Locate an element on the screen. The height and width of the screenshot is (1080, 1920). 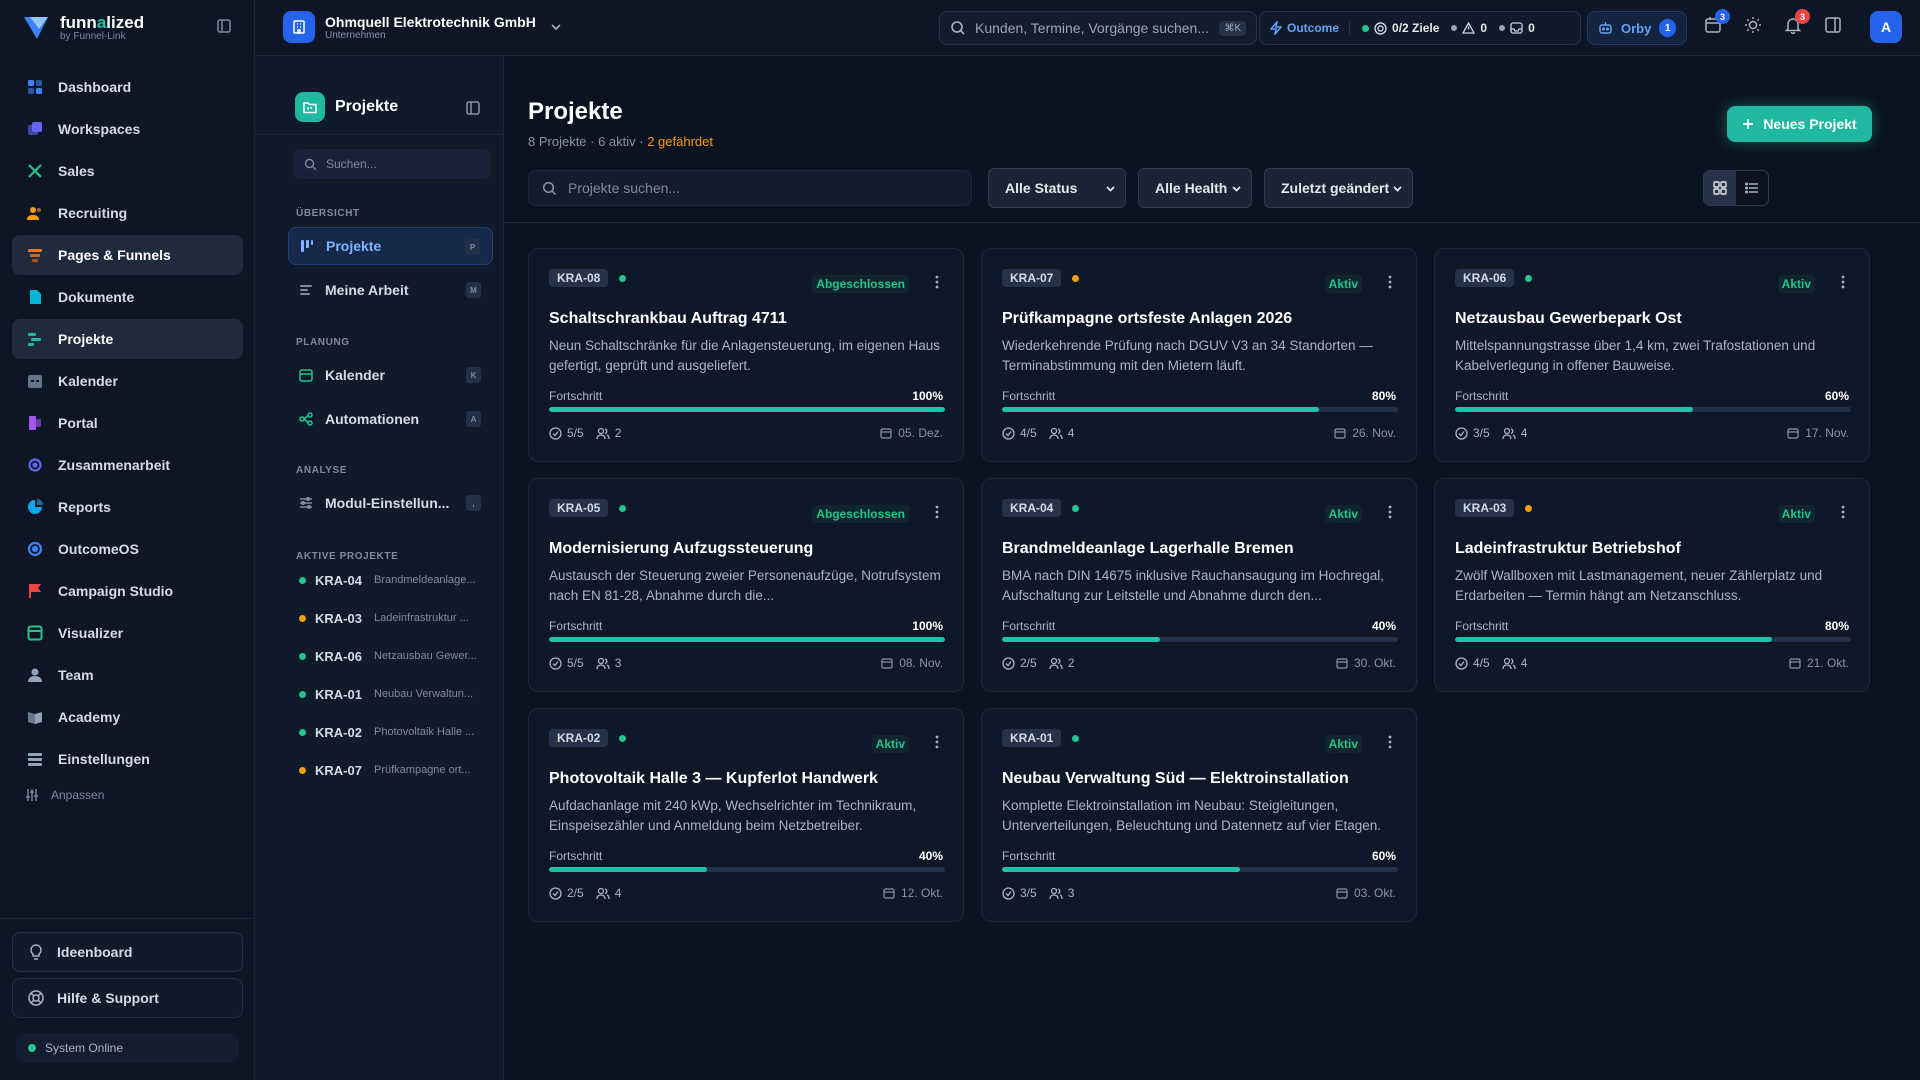
funnel-logo-icon is located at coordinates (36, 28).